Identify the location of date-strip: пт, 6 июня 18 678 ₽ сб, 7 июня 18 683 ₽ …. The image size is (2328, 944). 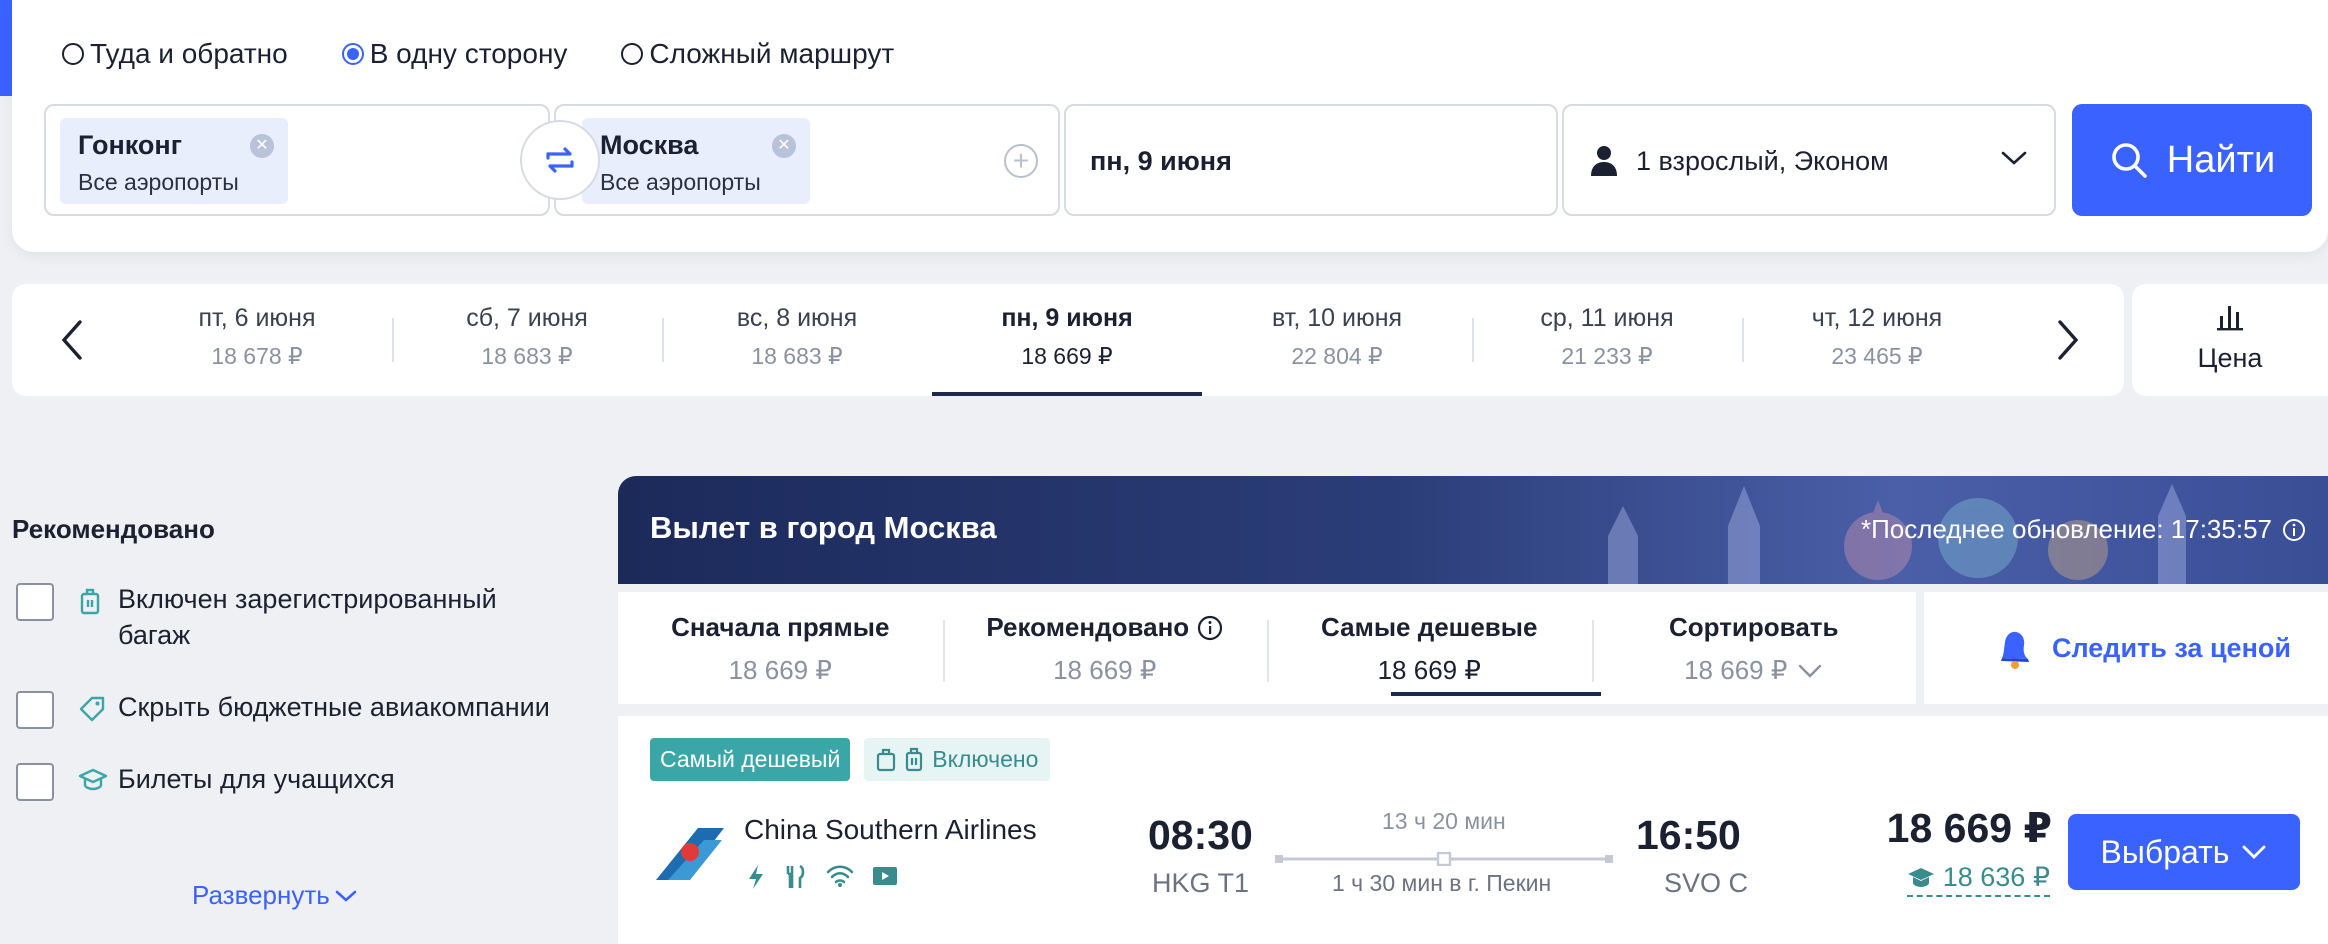
(1068, 340).